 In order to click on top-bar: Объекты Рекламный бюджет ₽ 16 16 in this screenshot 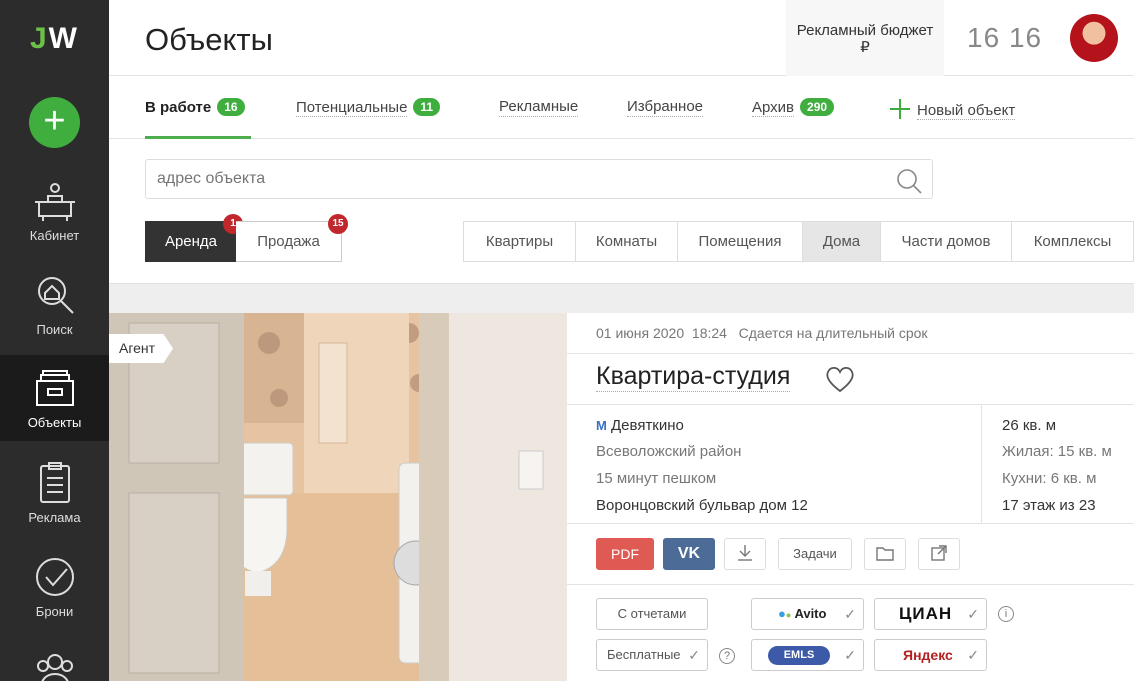, I will do `click(621, 38)`.